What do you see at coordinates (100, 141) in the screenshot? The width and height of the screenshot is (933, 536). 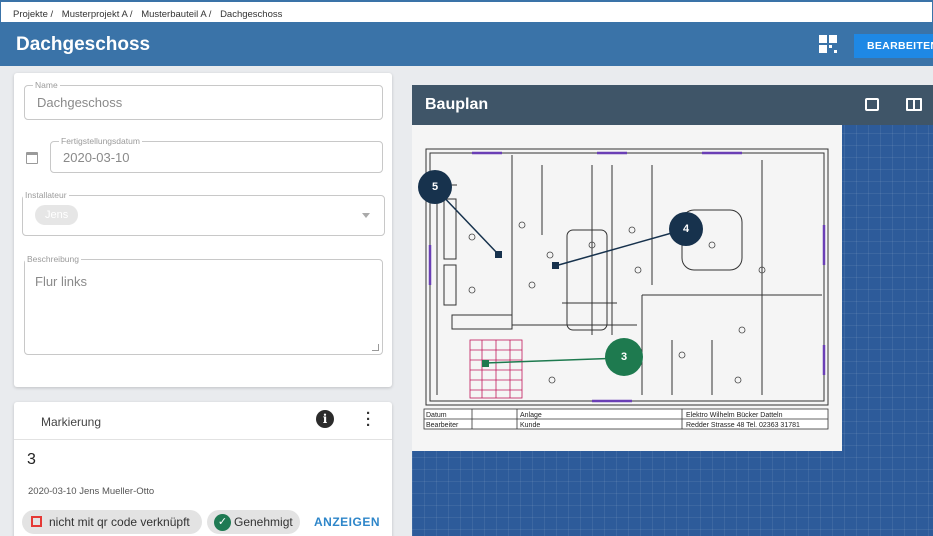 I see `completion-date-label: Fertigstellungsdatum` at bounding box center [100, 141].